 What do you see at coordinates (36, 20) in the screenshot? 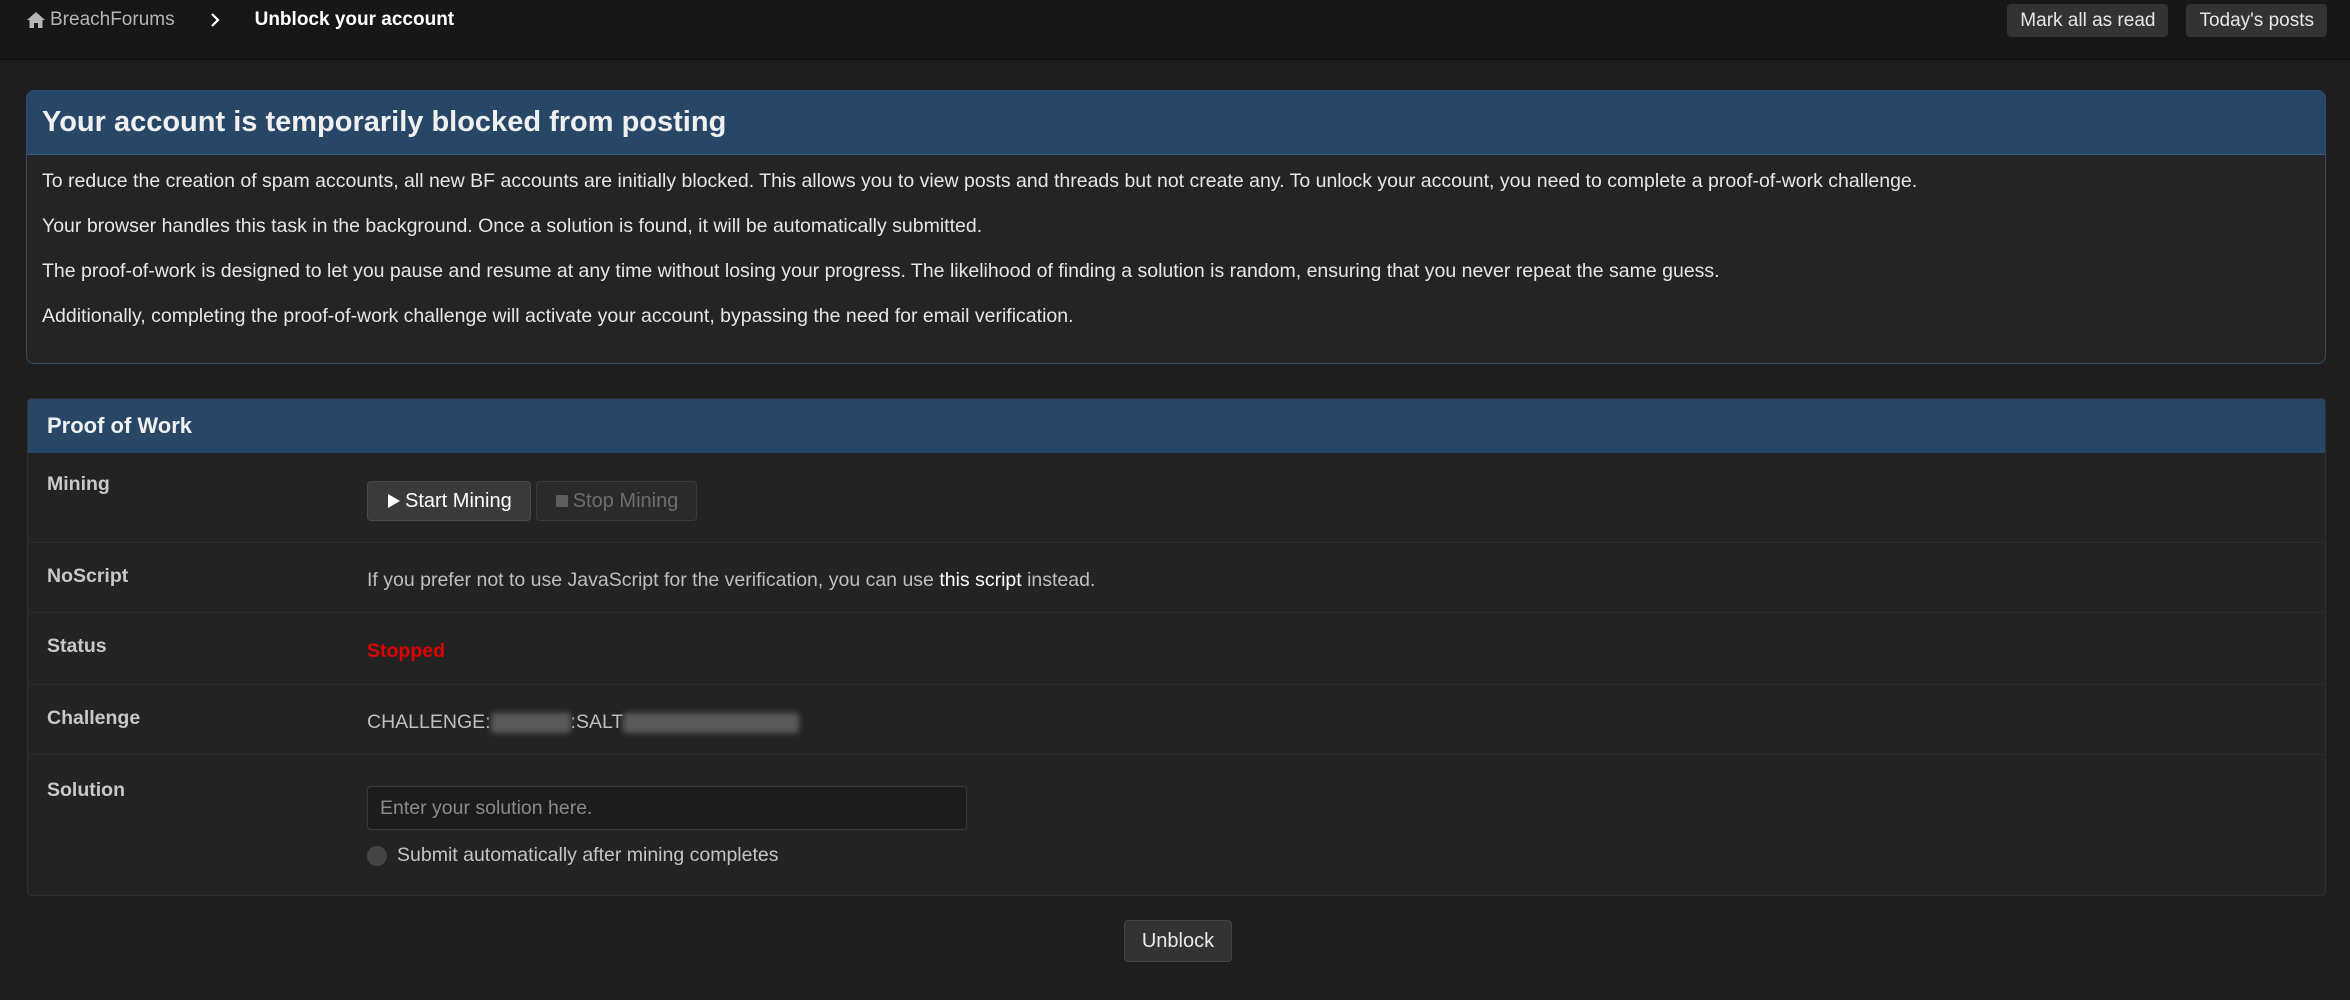
I see `home-icon` at bounding box center [36, 20].